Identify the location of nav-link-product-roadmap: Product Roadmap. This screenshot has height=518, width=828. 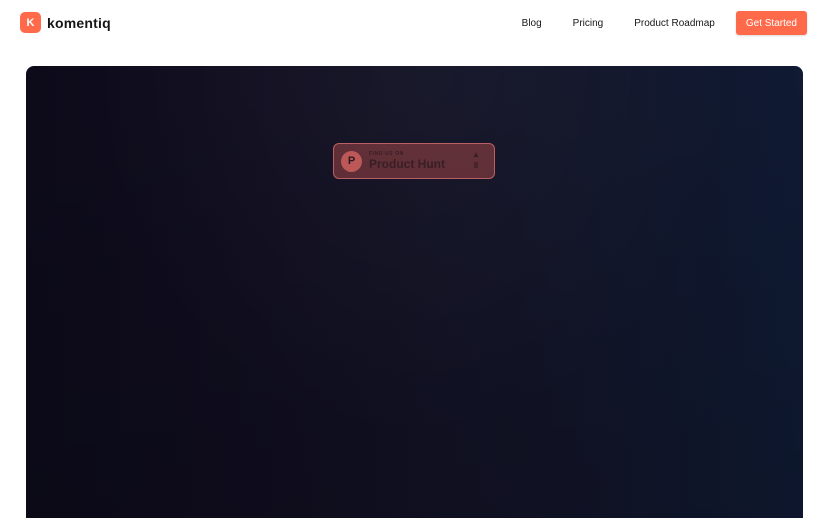
(674, 23).